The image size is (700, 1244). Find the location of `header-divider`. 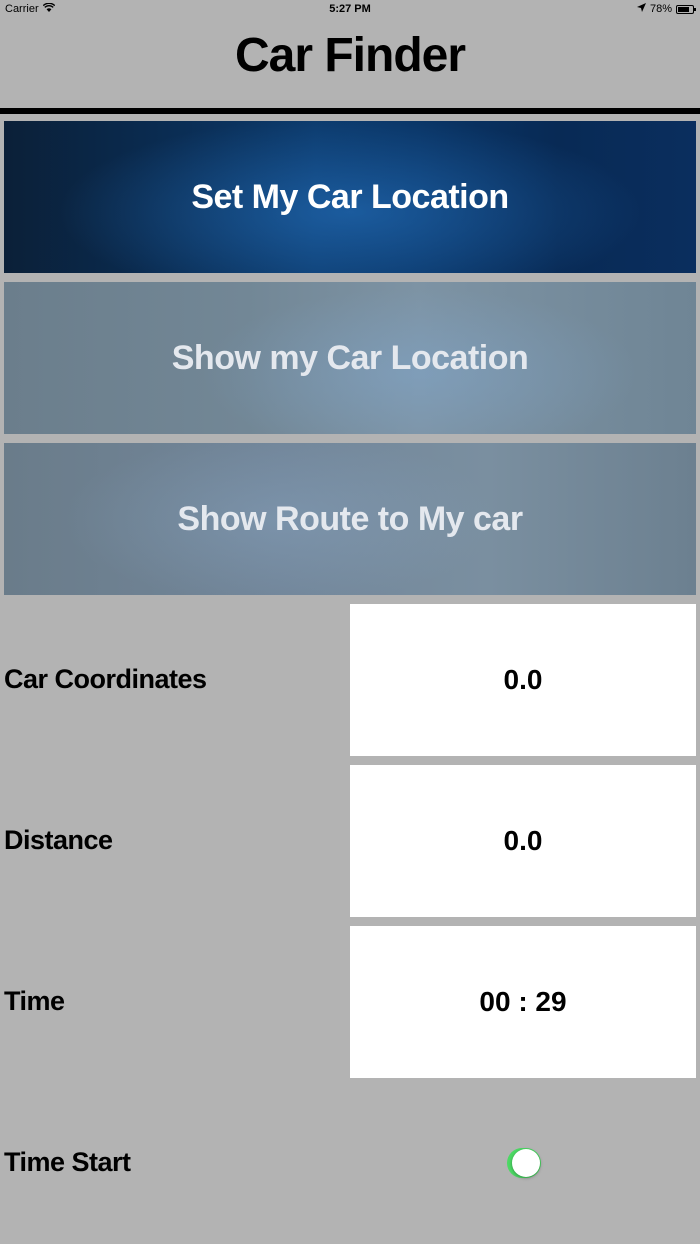

header-divider is located at coordinates (350, 111).